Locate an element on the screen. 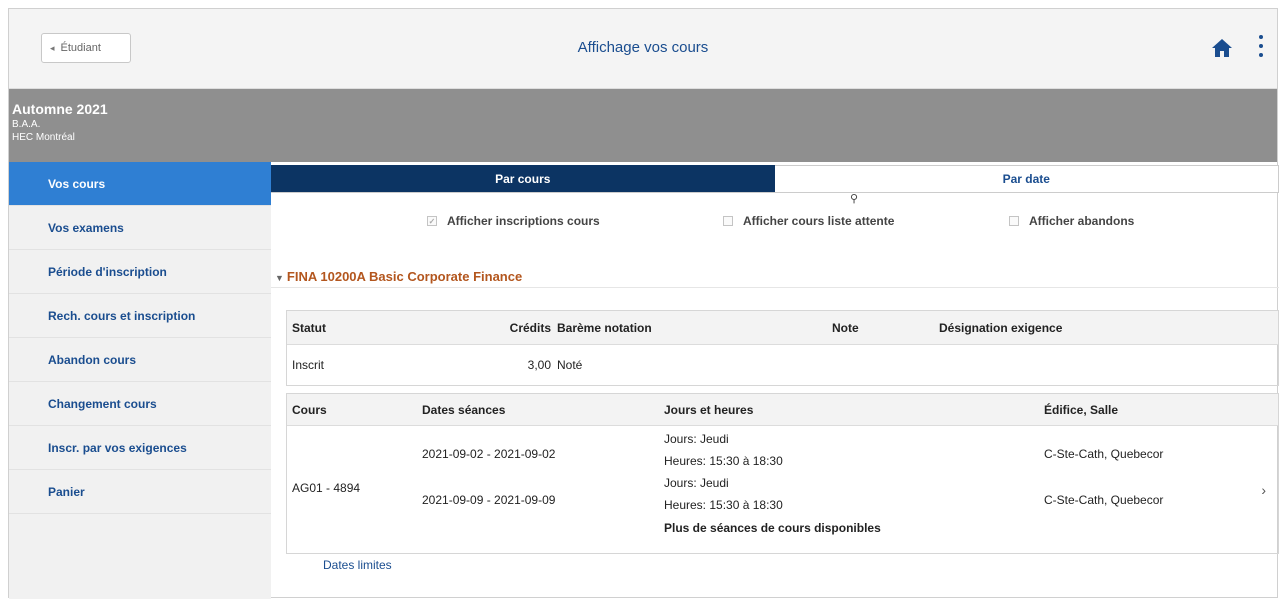 Image resolution: width=1286 pixels, height=605 pixels. page-title: Affichage vos cours is located at coordinates (643, 47).